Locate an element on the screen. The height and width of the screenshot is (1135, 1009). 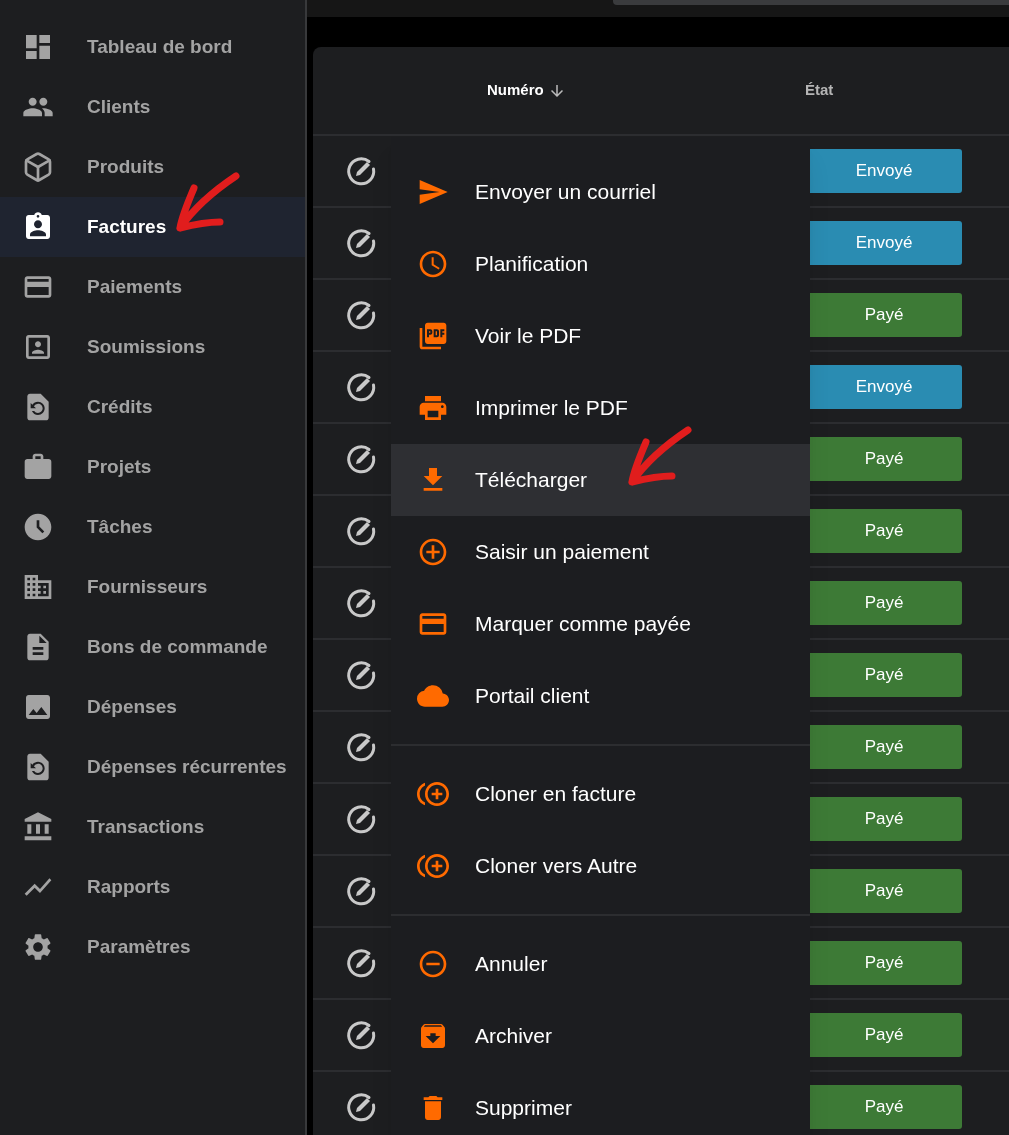
sidebar-item: Produits is located at coordinates (152, 167).